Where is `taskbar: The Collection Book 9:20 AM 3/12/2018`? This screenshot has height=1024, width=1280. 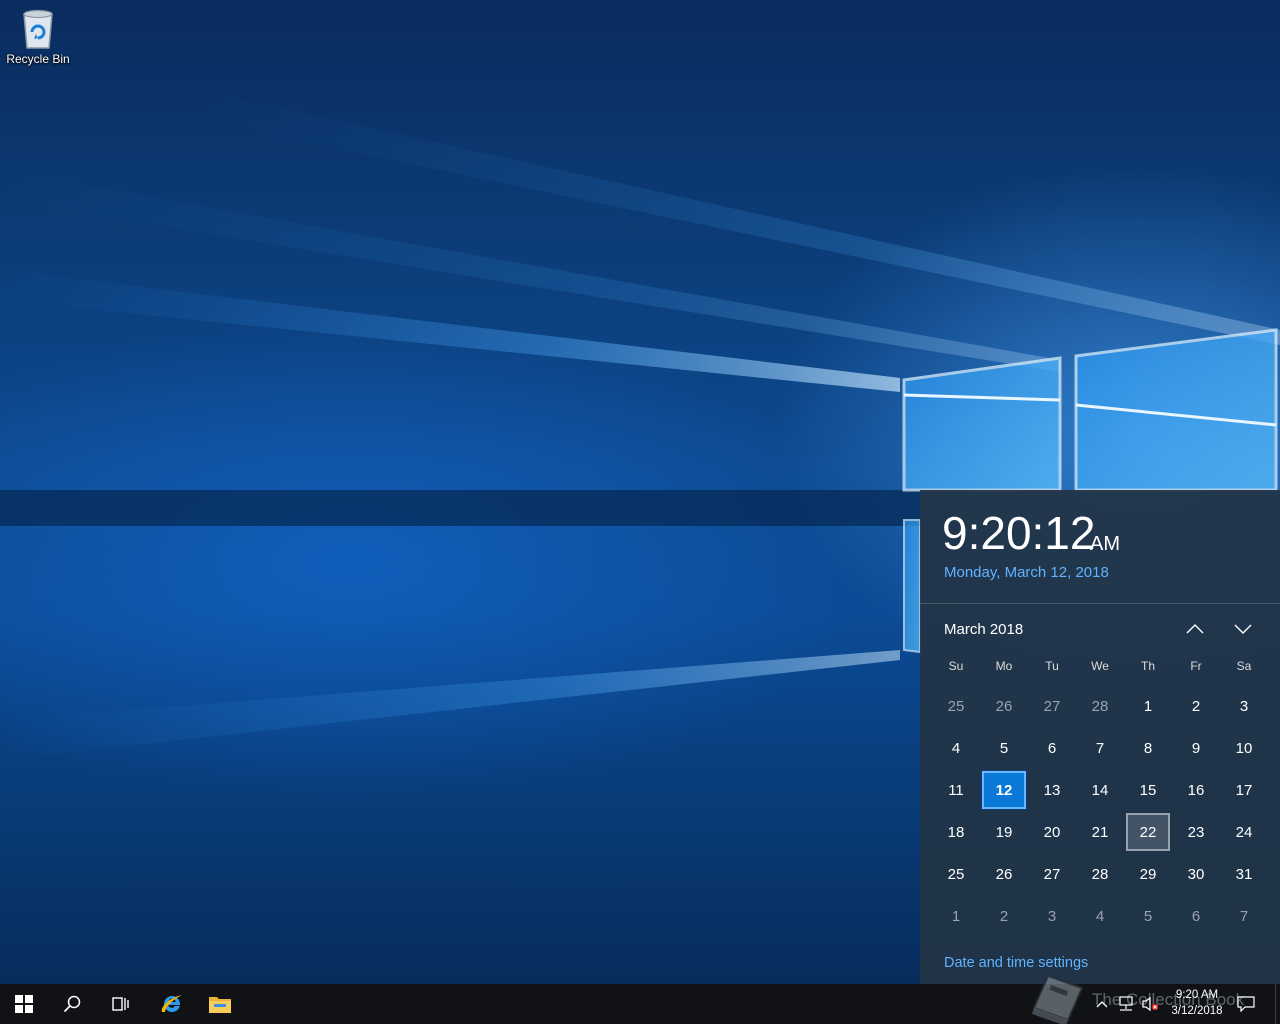 taskbar: The Collection Book 9:20 AM 3/12/2018 is located at coordinates (640, 999).